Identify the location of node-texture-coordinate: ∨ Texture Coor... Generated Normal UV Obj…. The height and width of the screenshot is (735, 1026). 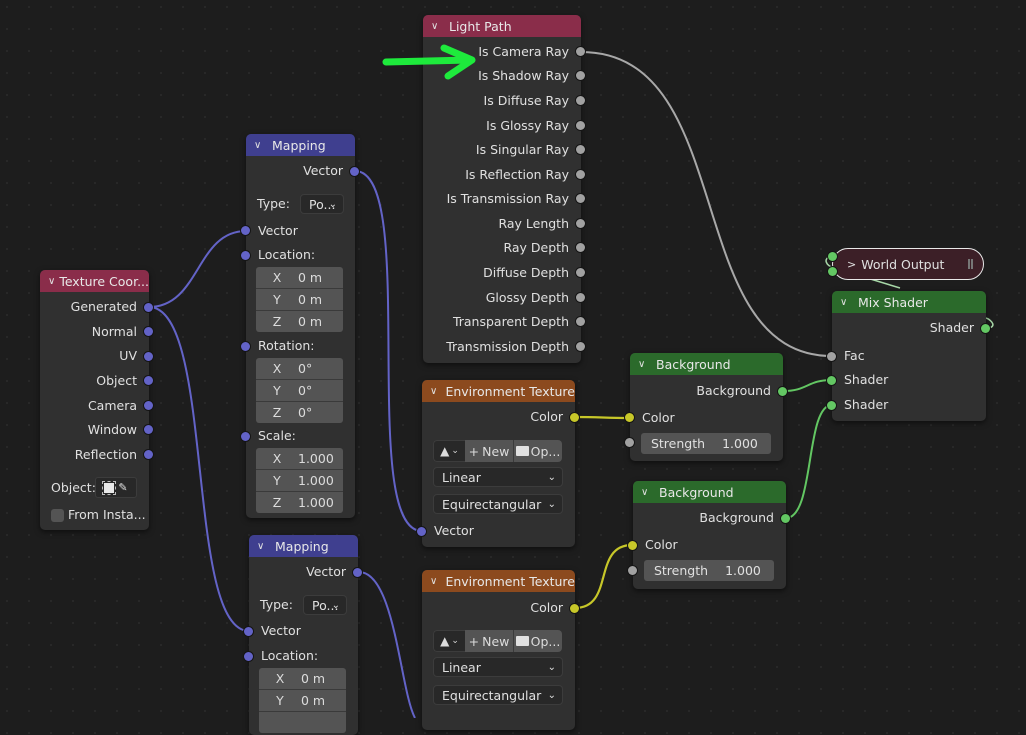
(96, 400).